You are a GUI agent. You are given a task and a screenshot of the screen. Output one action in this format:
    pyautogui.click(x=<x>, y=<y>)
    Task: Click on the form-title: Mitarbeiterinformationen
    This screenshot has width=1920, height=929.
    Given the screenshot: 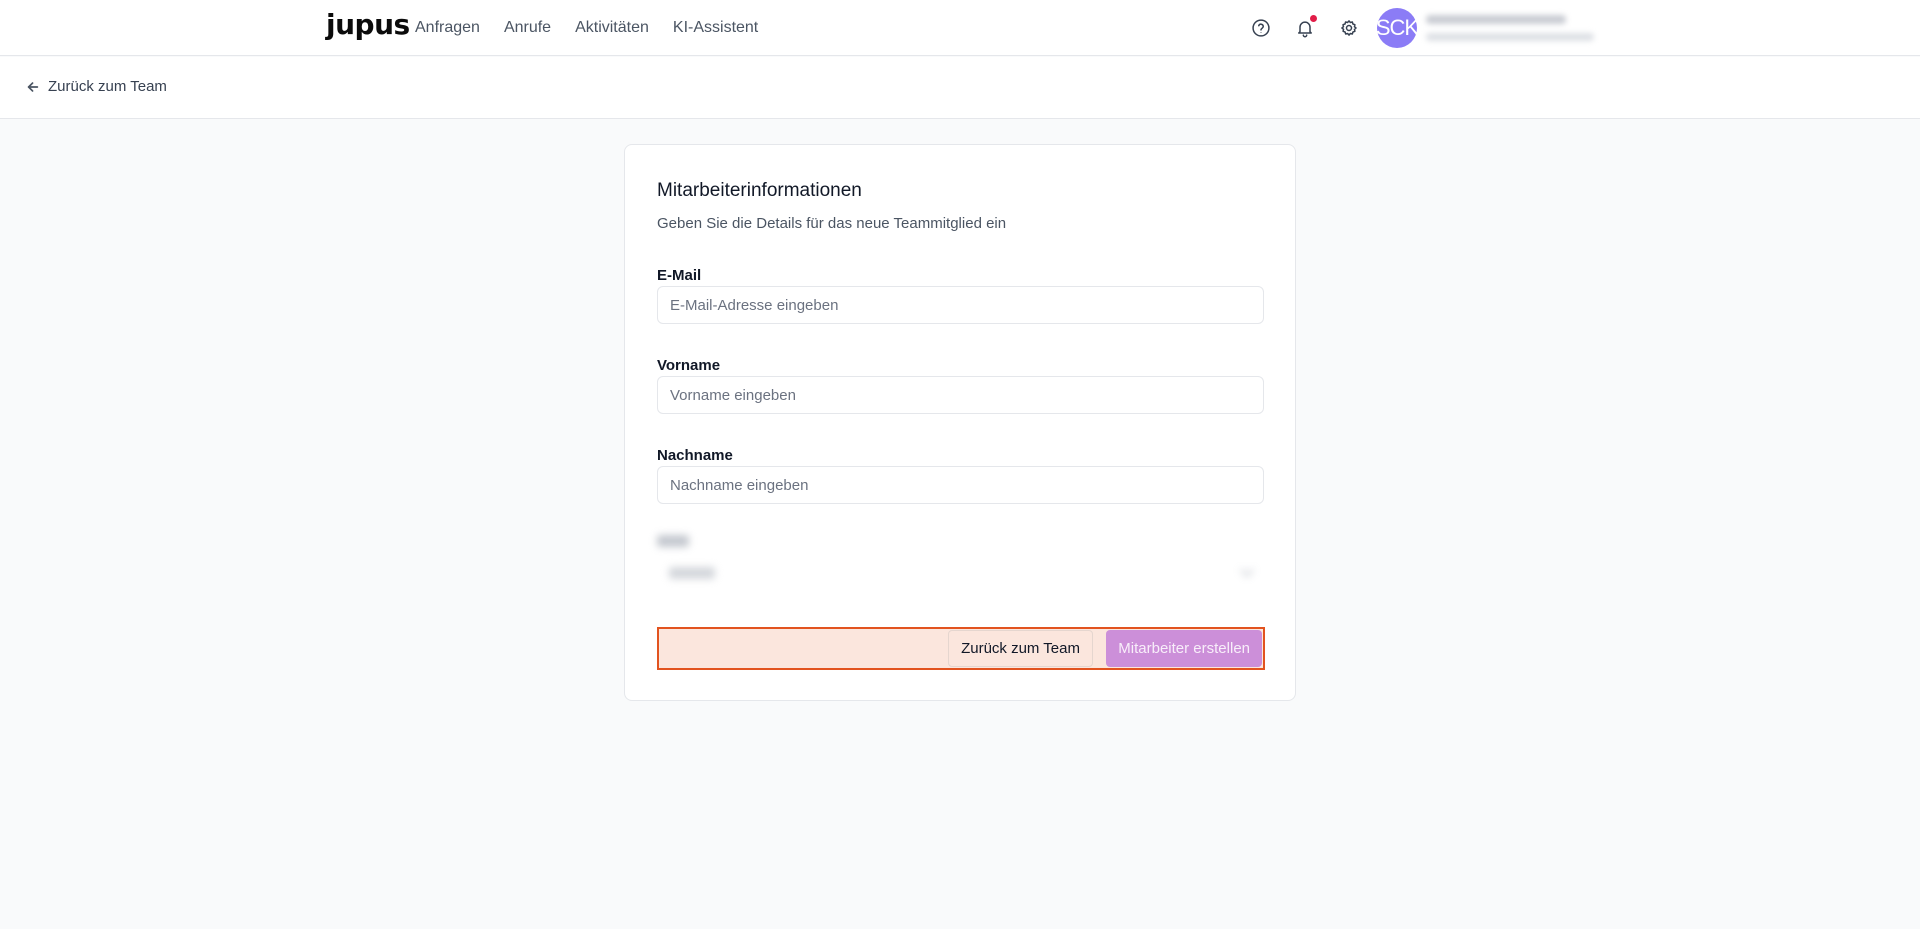 What is the action you would take?
    pyautogui.click(x=759, y=190)
    